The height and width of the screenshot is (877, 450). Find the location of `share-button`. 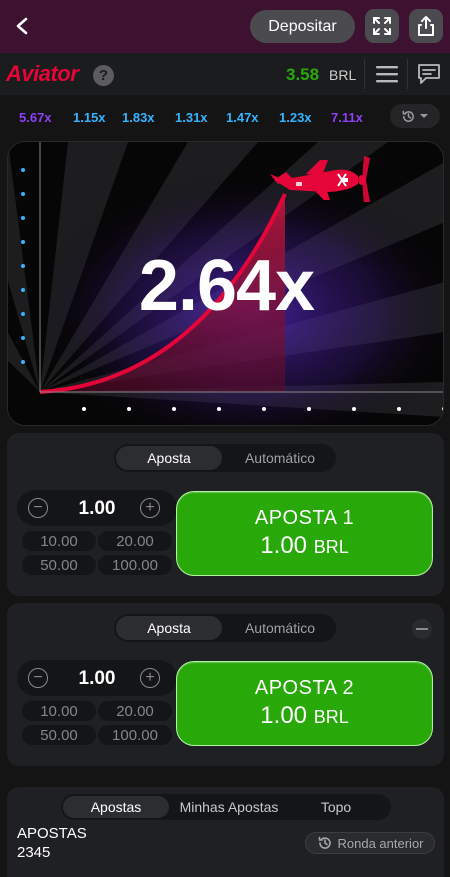

share-button is located at coordinates (426, 26).